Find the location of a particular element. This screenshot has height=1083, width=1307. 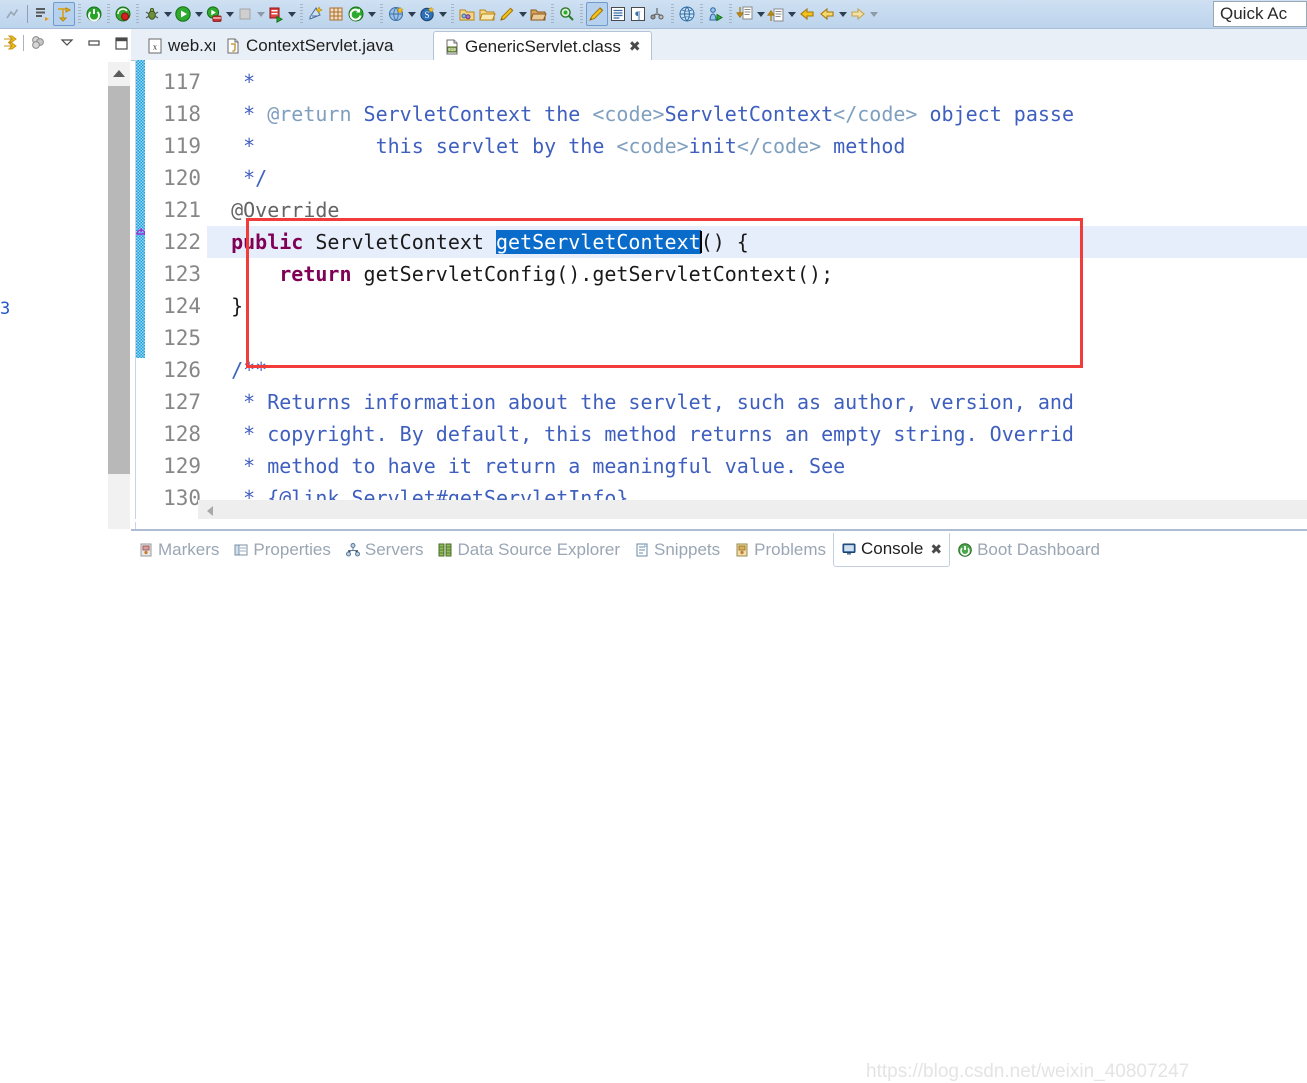

new-table-icon is located at coordinates (336, 14).